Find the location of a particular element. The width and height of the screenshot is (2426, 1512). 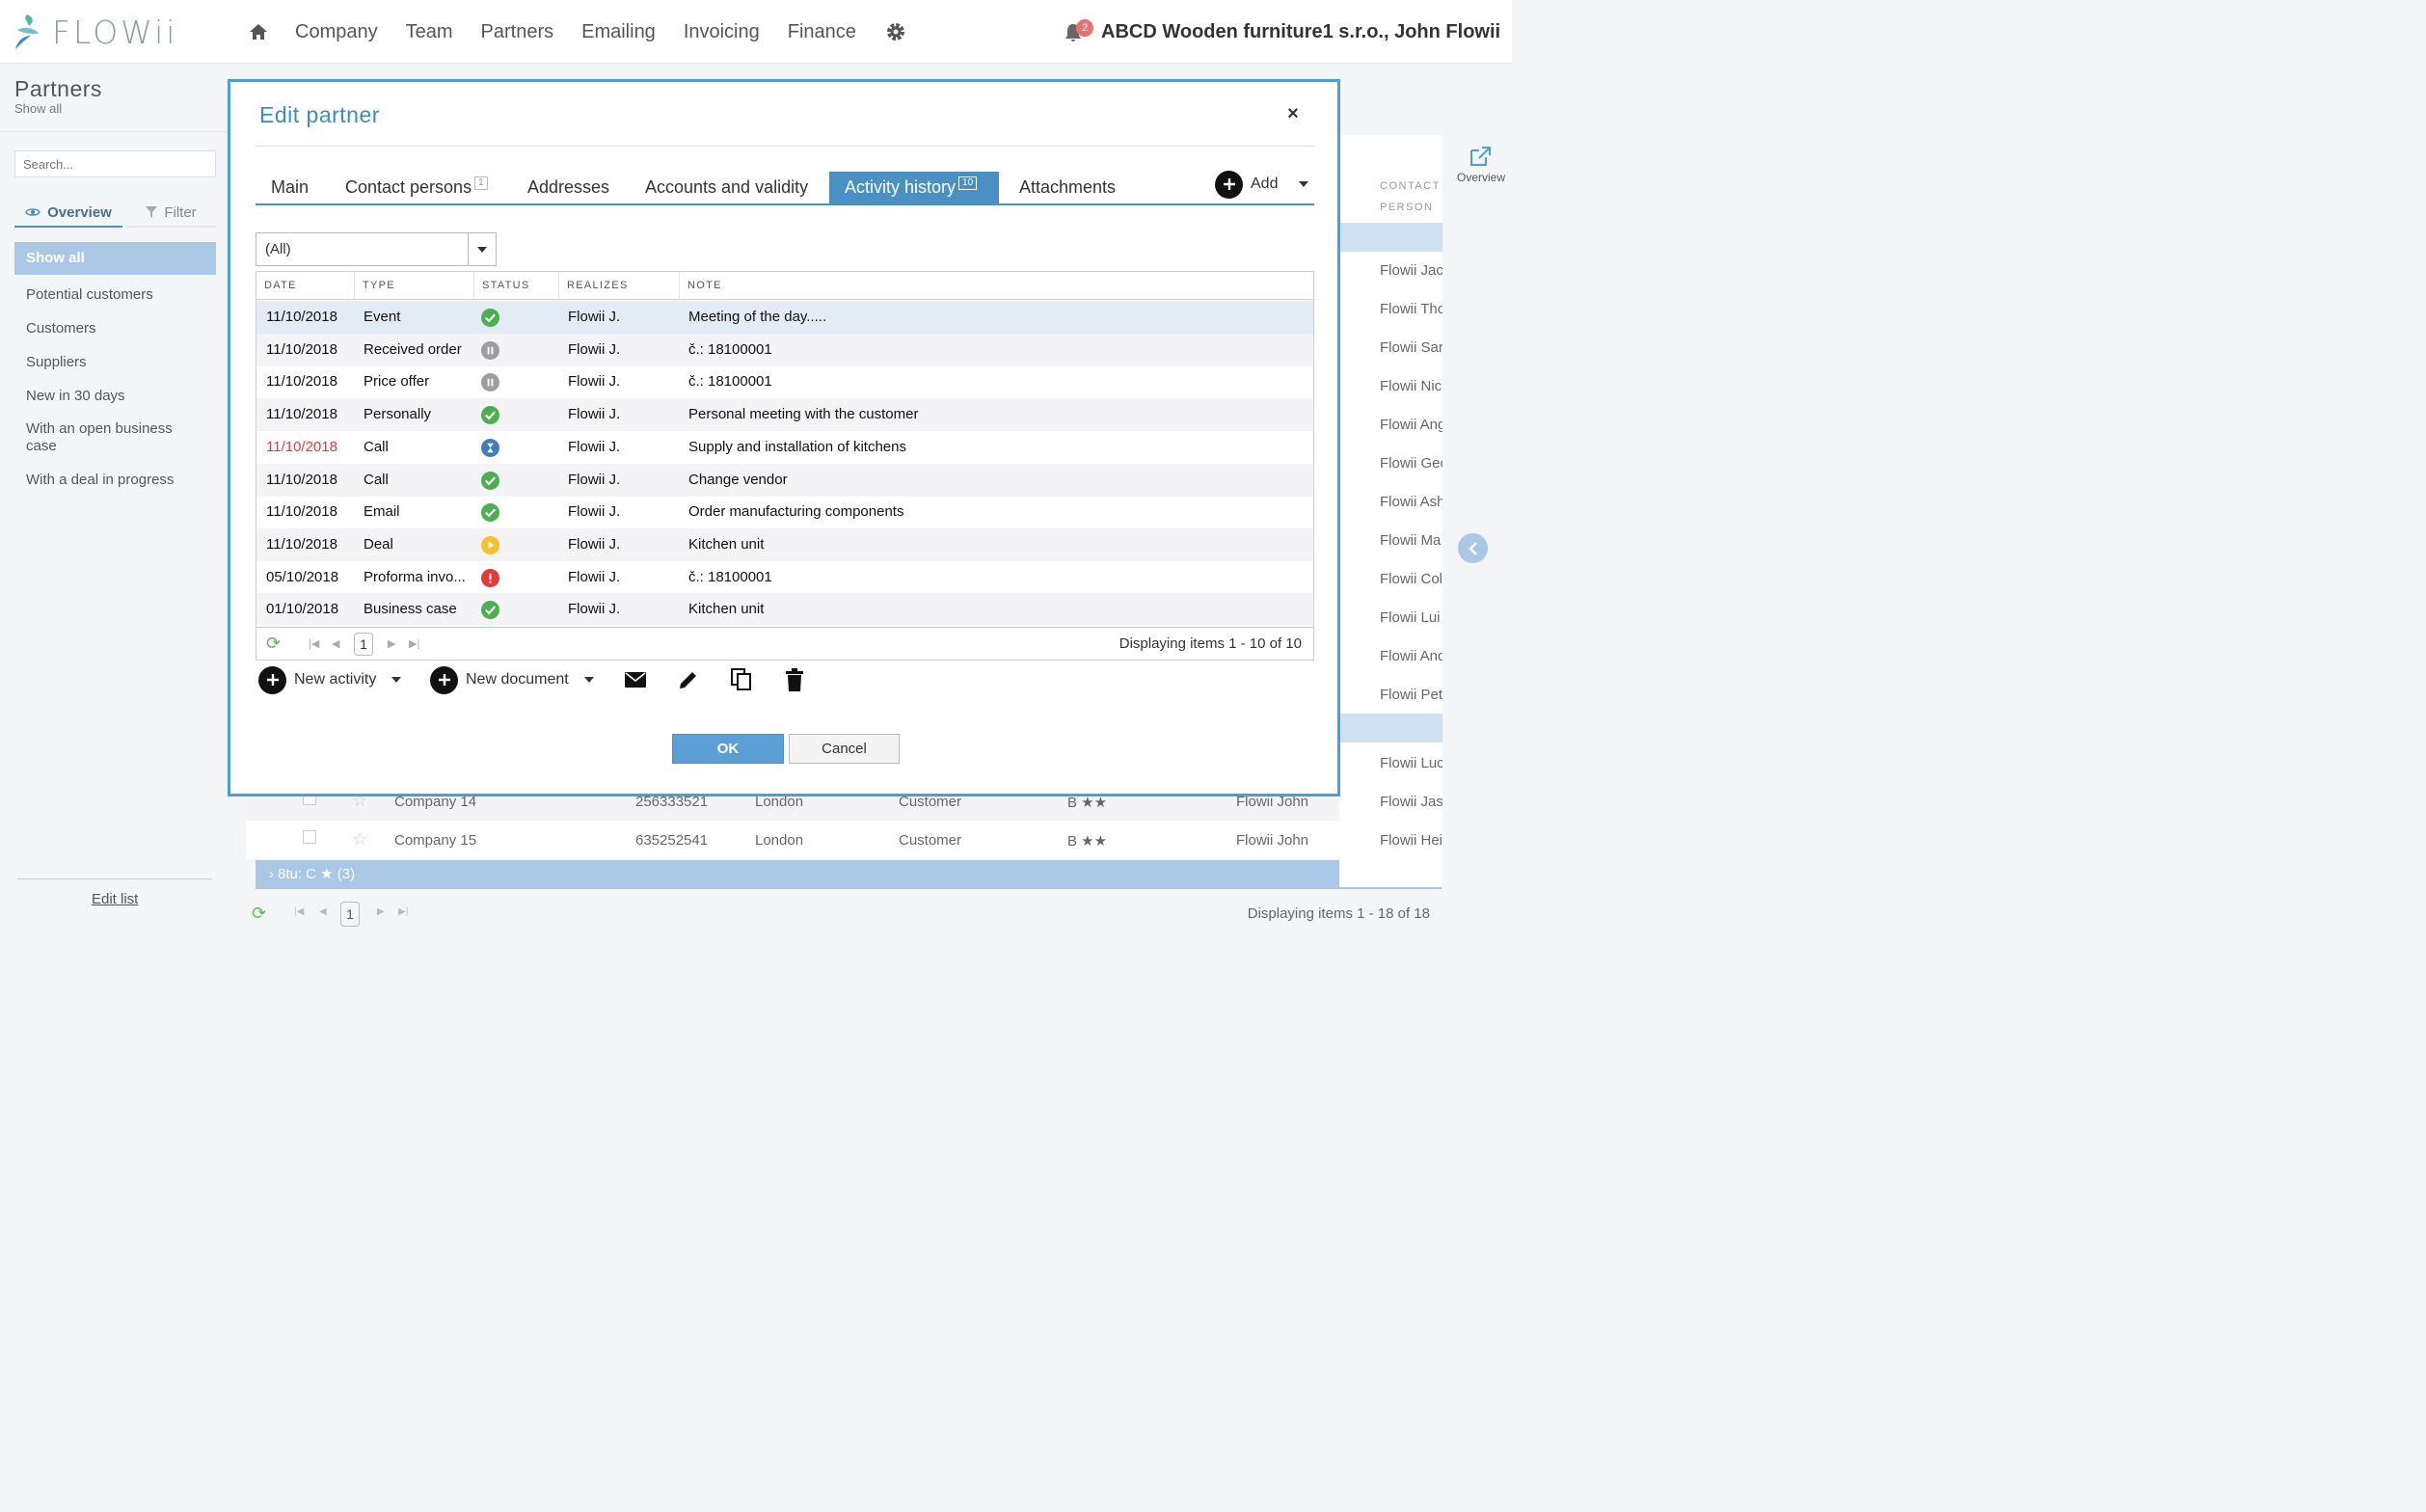

sidebar-item-customers: Customers is located at coordinates (115, 328).